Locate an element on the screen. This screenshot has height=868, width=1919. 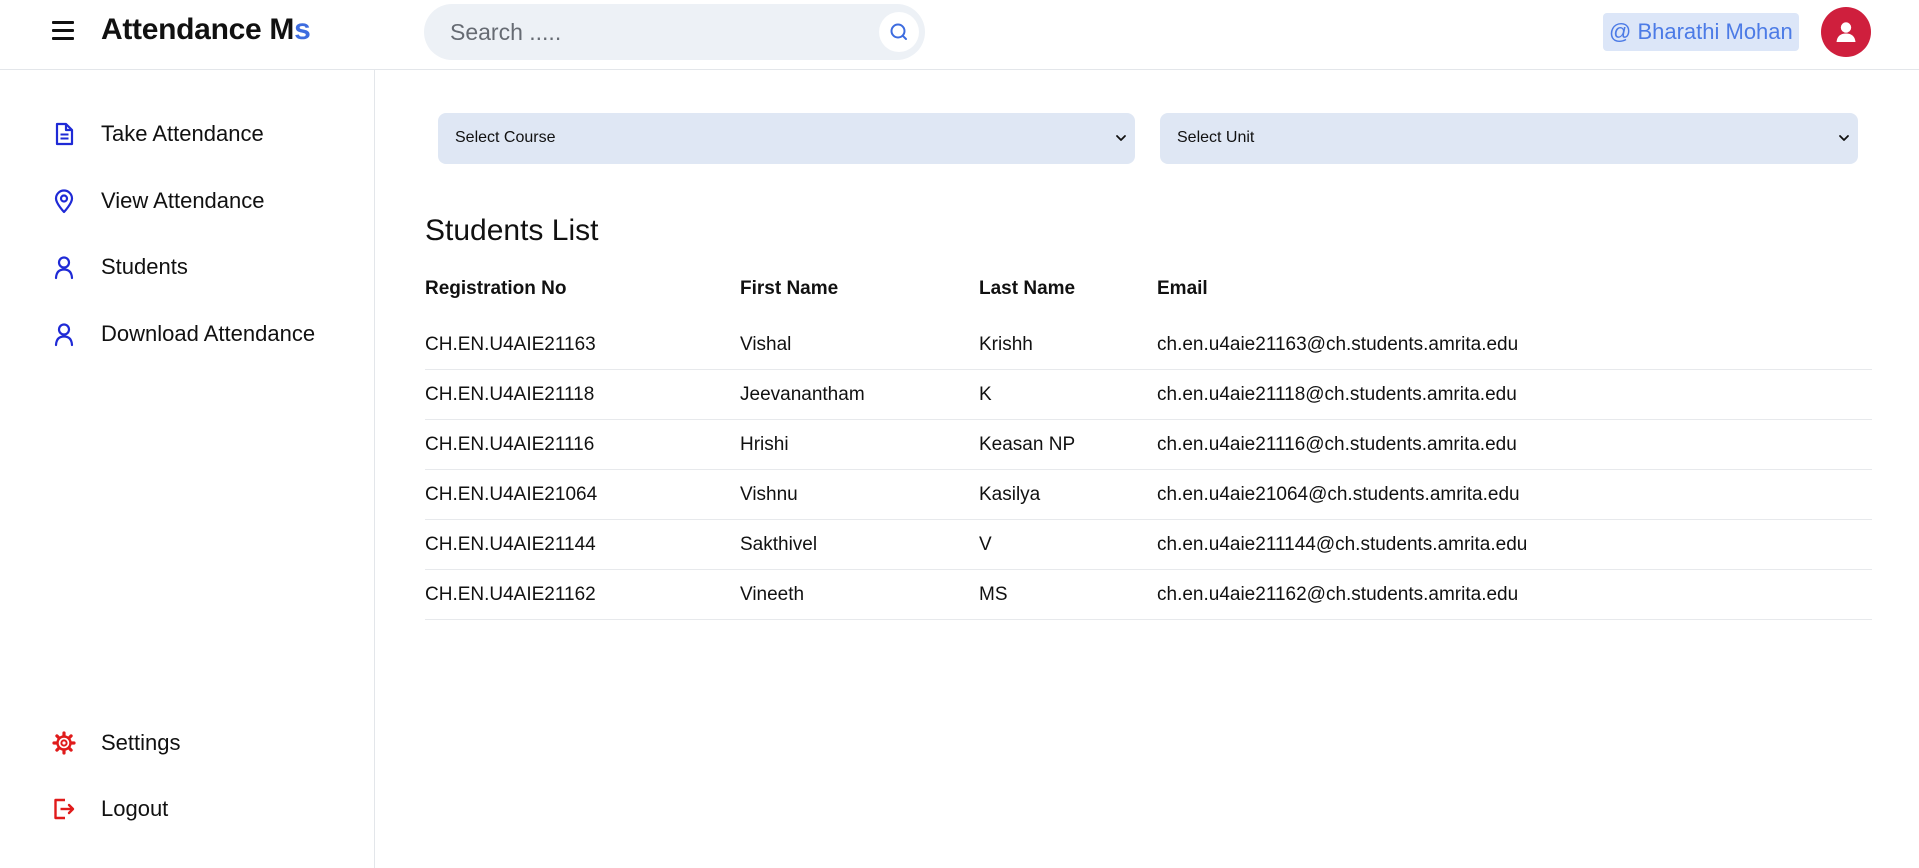
cell-email: ch.en.u4aie21162@ch.students.amrita.edu is located at coordinates (1338, 594).